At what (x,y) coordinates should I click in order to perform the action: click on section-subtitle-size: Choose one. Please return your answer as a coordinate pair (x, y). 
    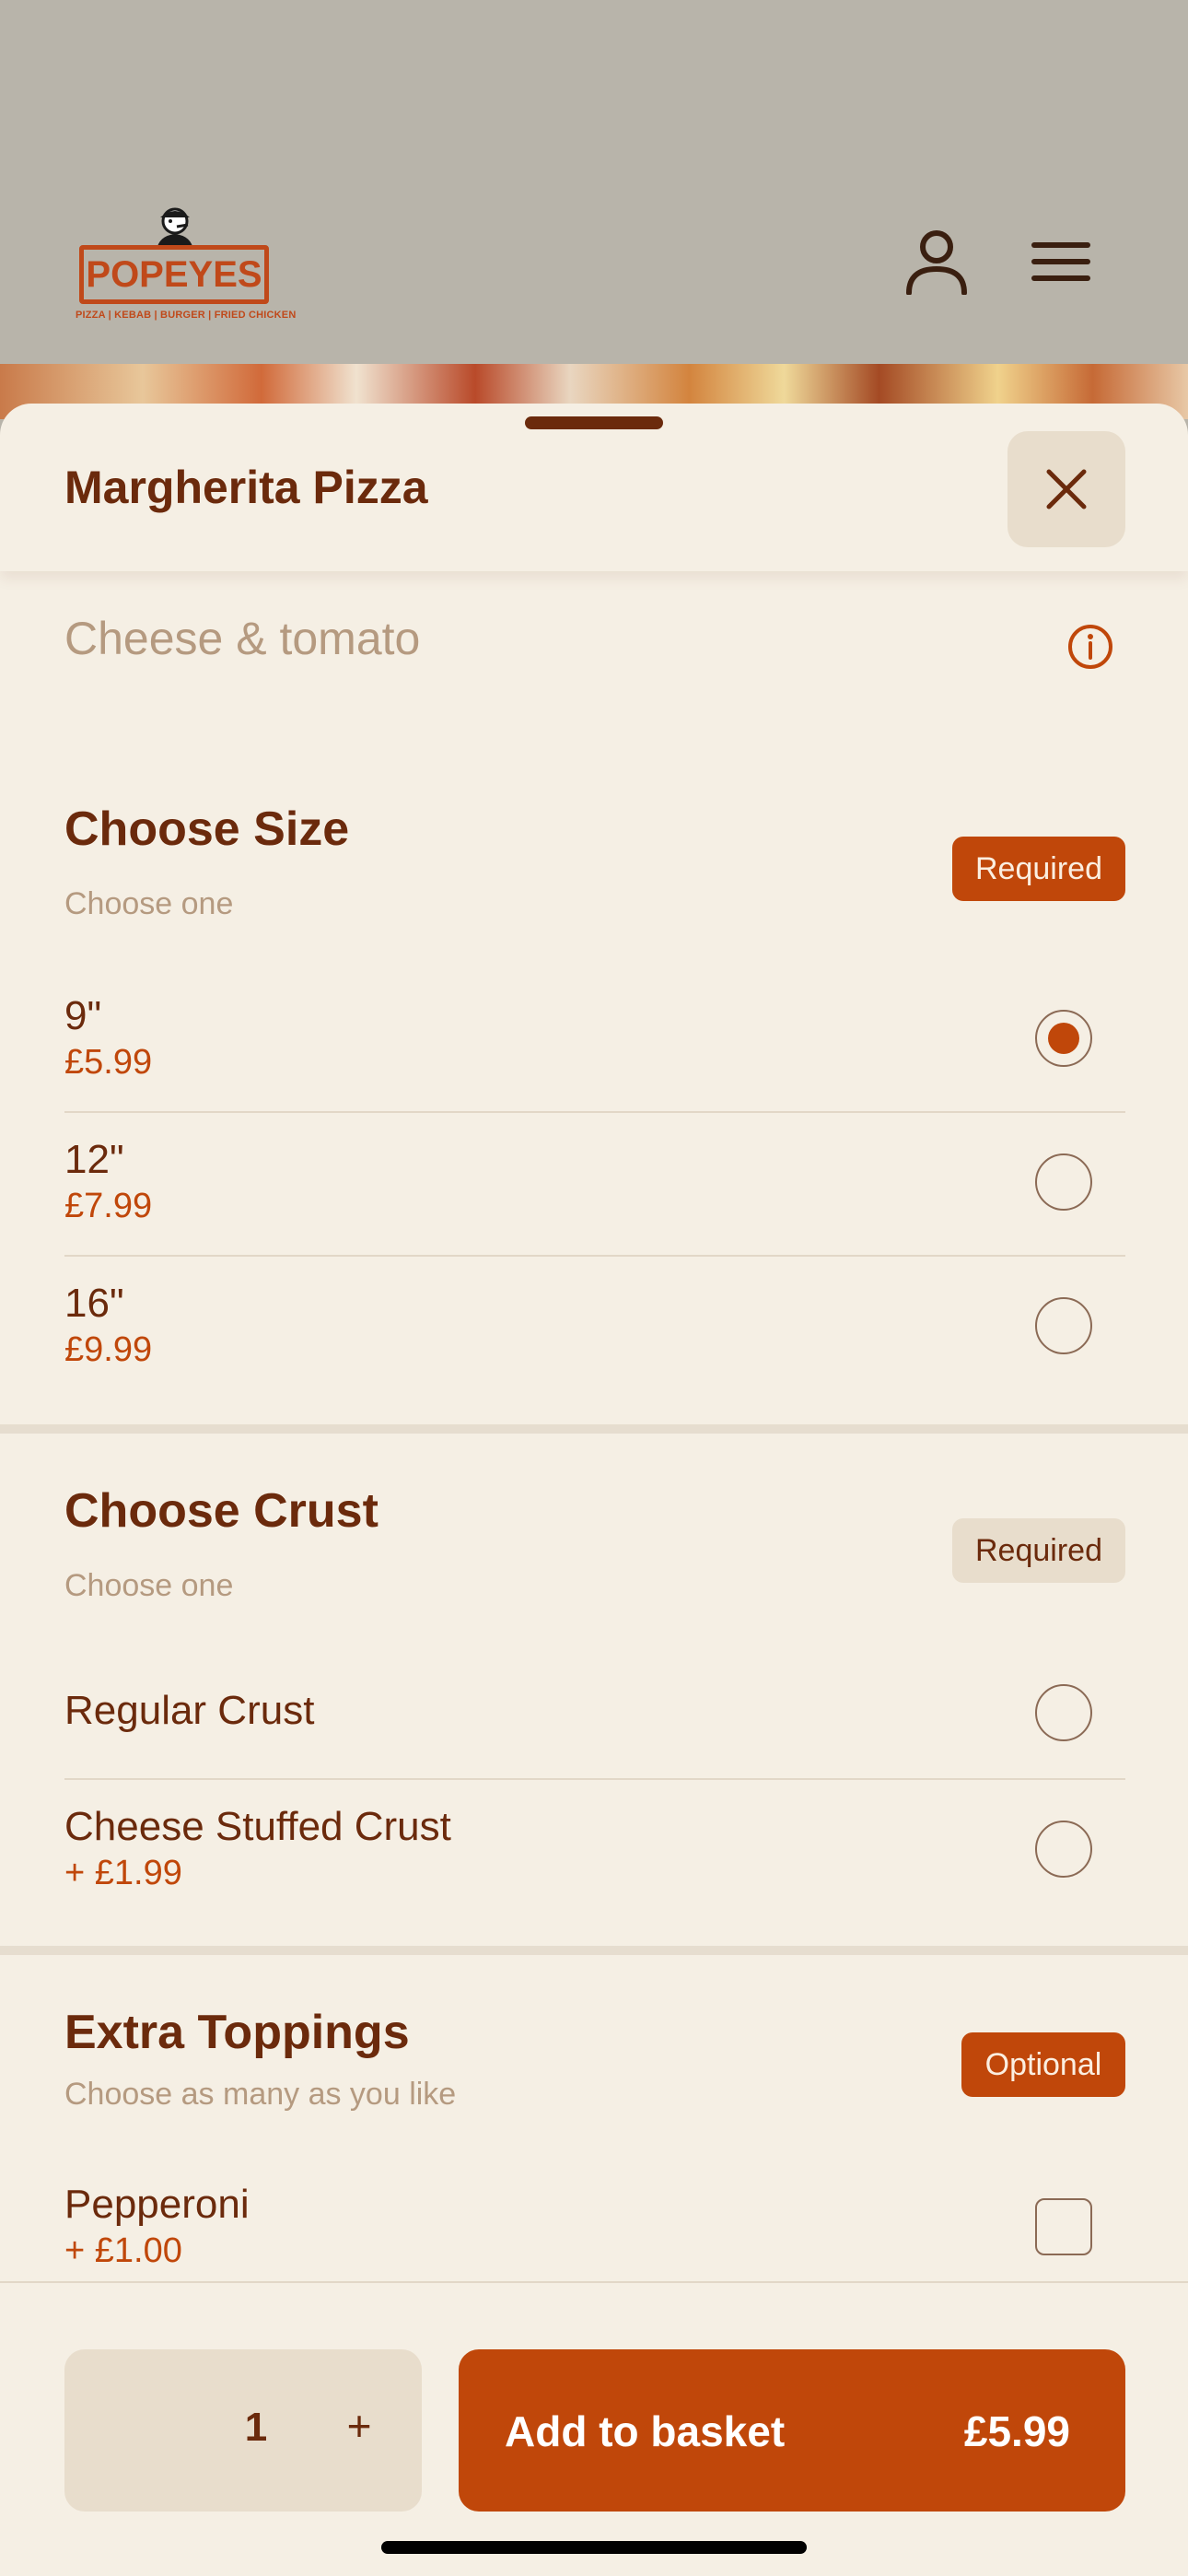
    Looking at the image, I should click on (149, 903).